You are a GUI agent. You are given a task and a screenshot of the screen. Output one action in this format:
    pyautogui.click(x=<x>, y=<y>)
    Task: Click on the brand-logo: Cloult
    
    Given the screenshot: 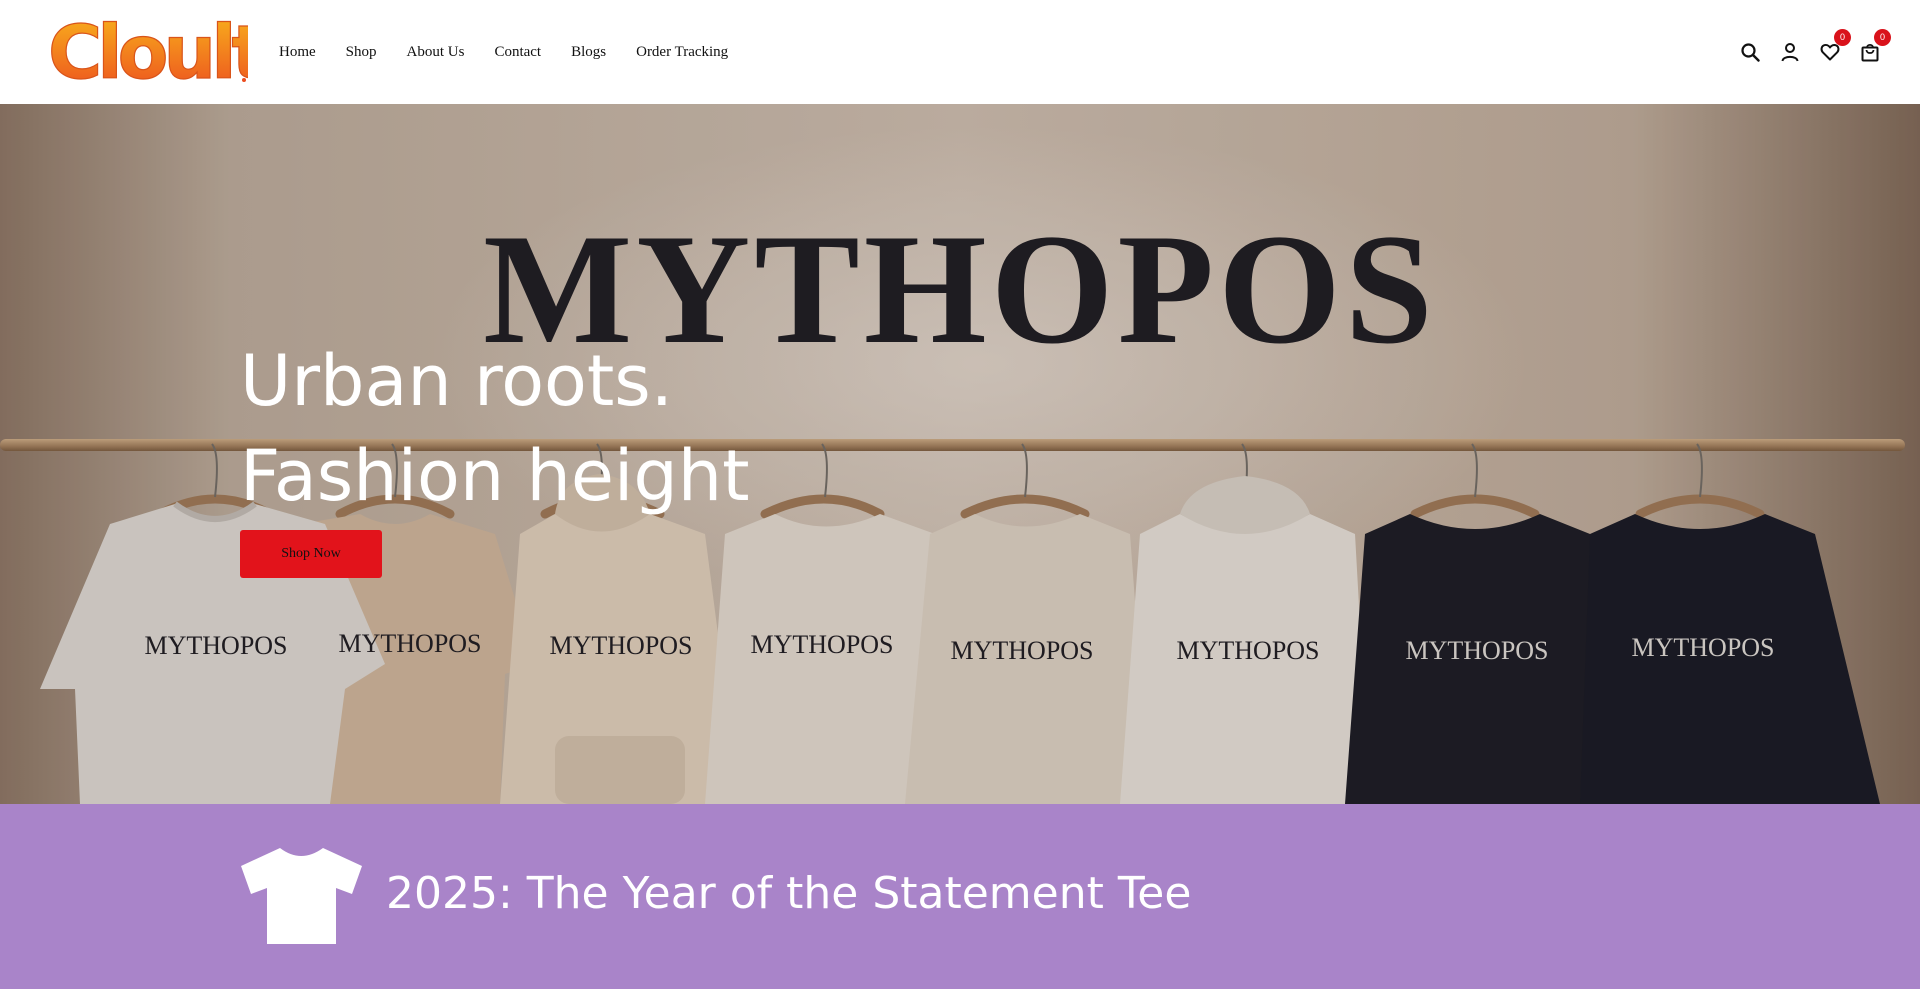 What is the action you would take?
    pyautogui.click(x=148, y=48)
    